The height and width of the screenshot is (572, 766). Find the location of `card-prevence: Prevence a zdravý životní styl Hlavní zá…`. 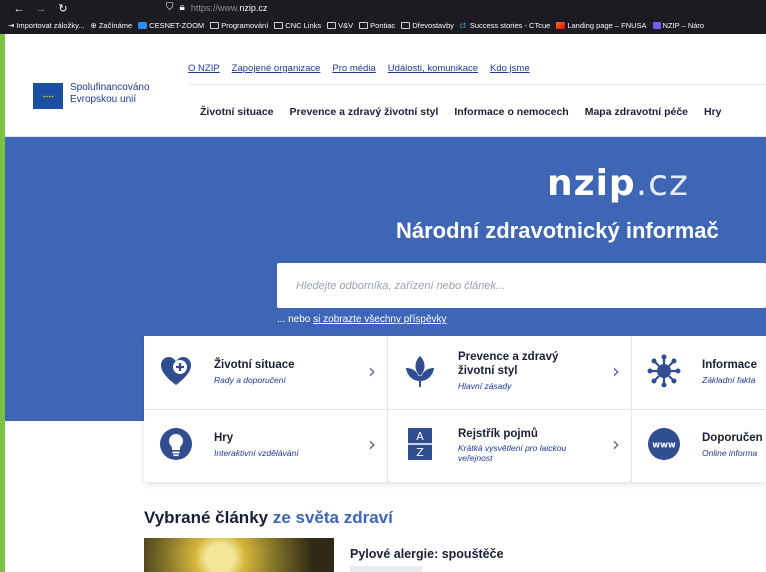

card-prevence: Prevence a zdravý životní styl Hlavní zá… is located at coordinates (510, 372).